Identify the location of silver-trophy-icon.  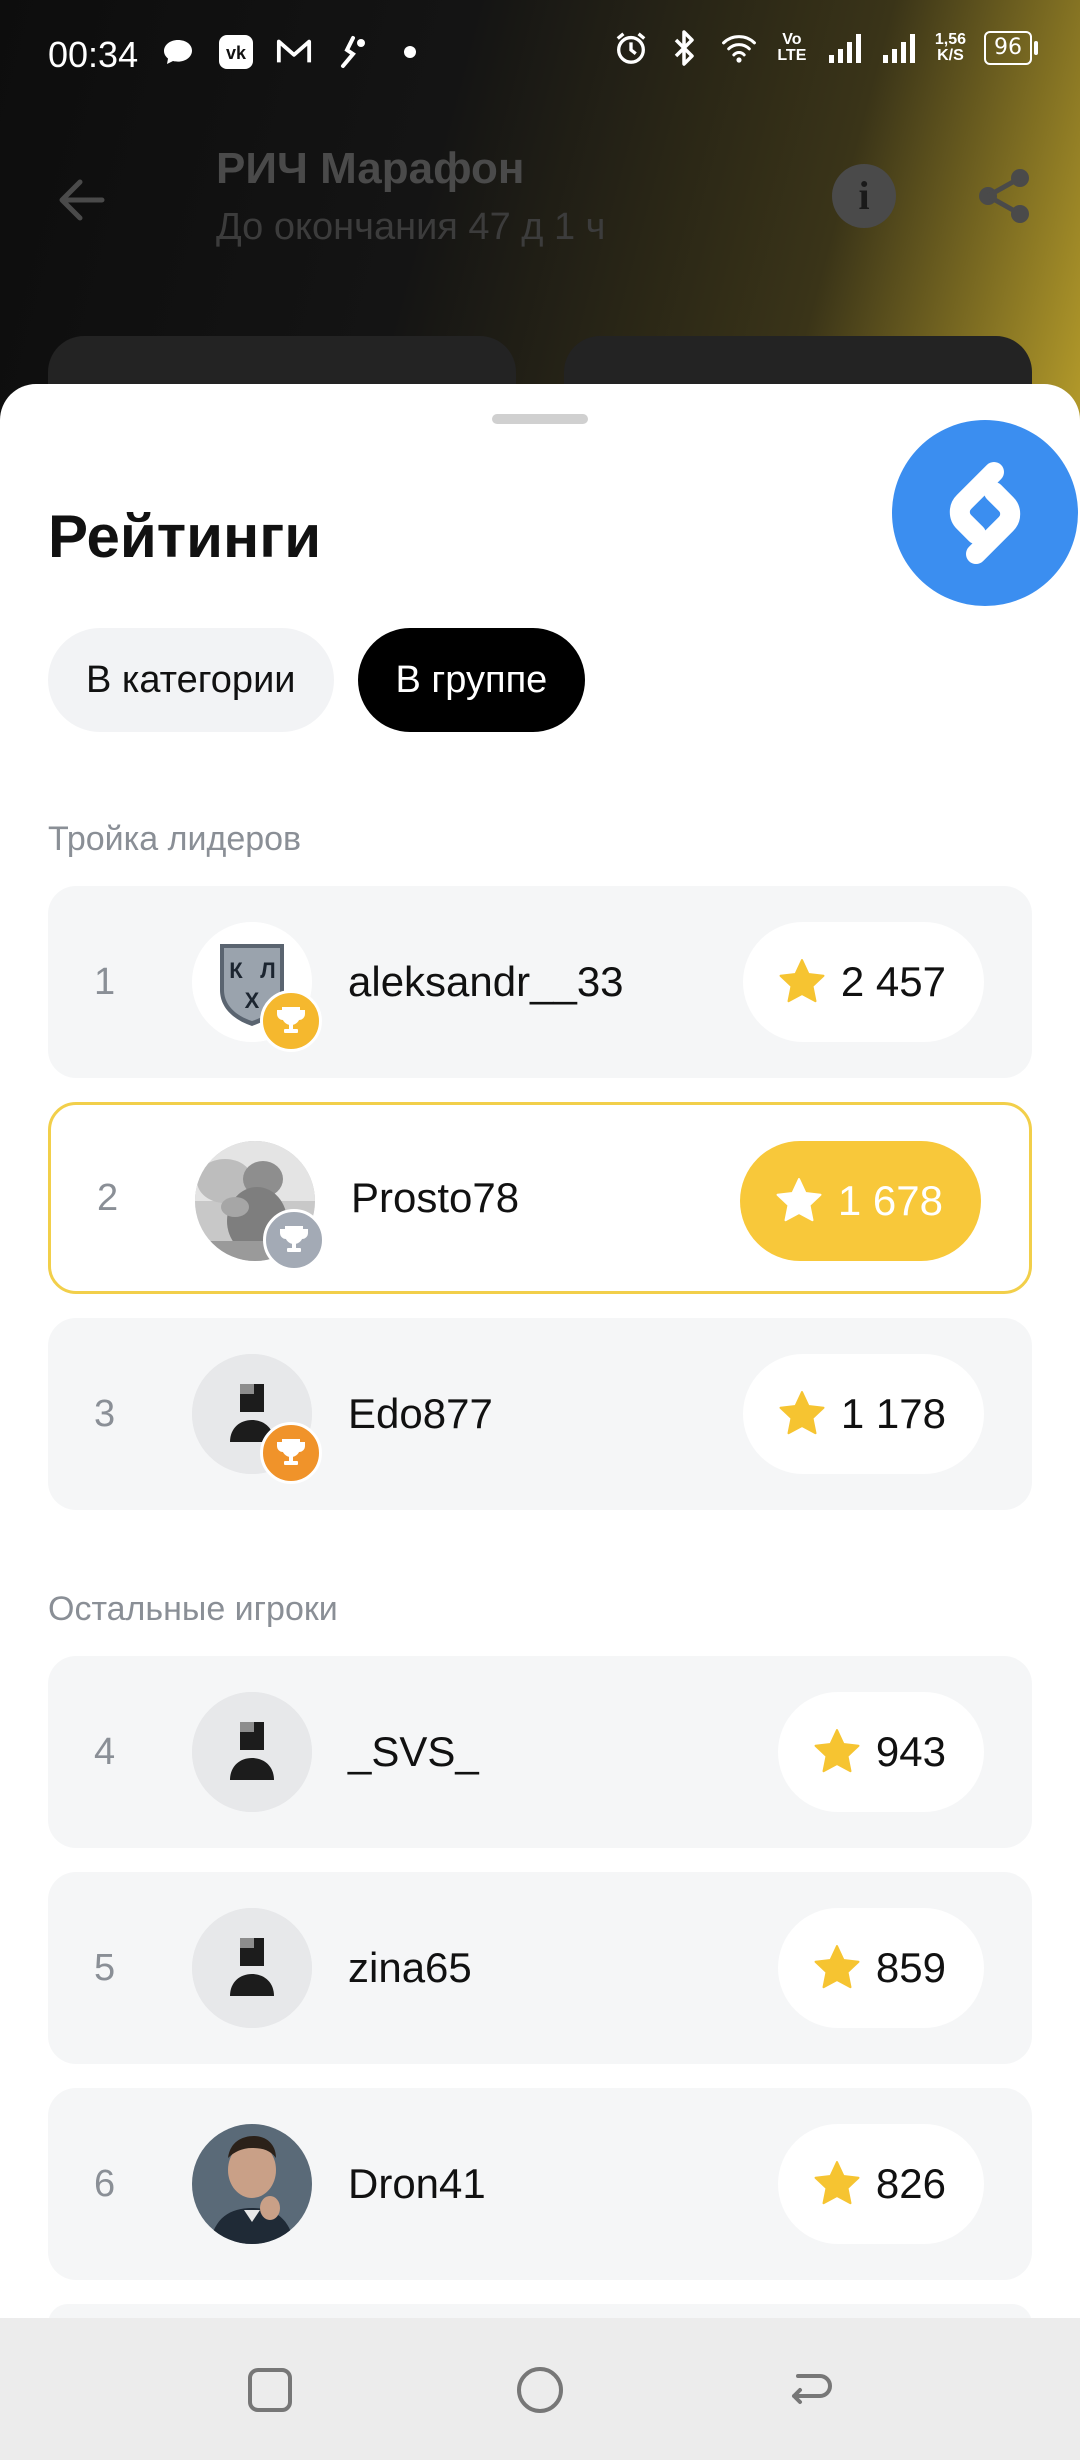
(294, 1240).